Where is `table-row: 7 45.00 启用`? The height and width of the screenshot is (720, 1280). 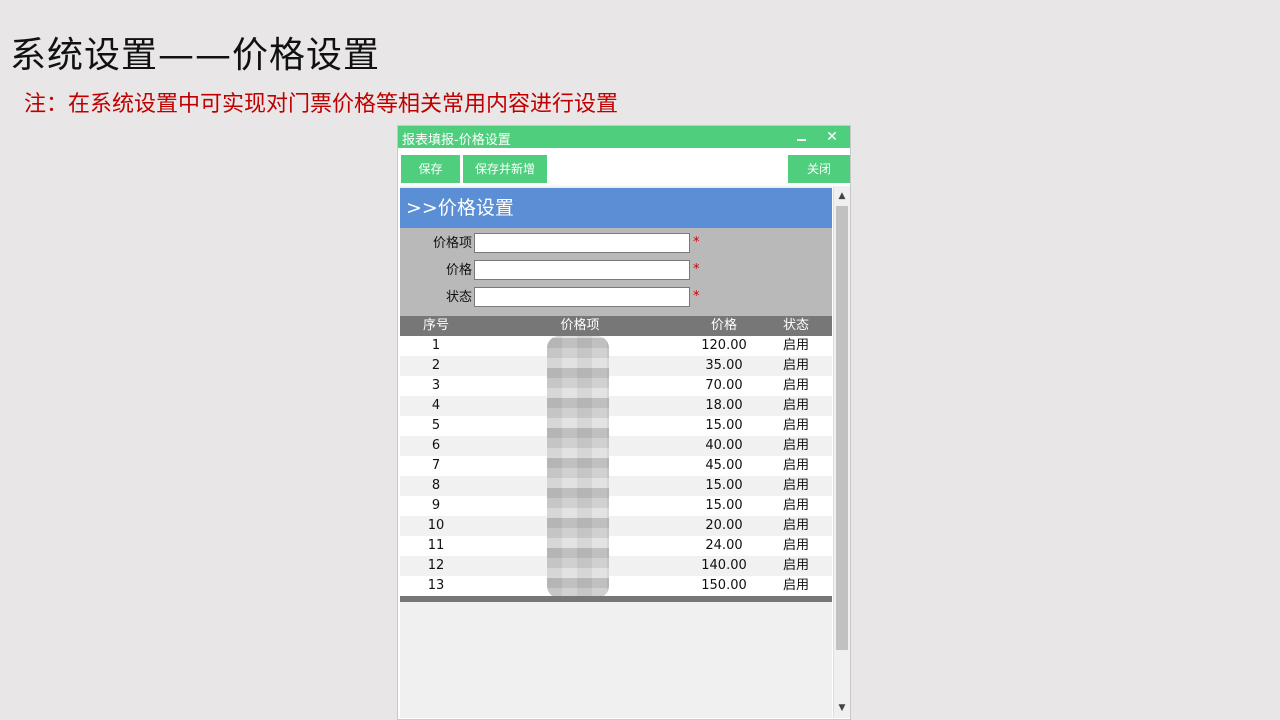 table-row: 7 45.00 启用 is located at coordinates (616, 466).